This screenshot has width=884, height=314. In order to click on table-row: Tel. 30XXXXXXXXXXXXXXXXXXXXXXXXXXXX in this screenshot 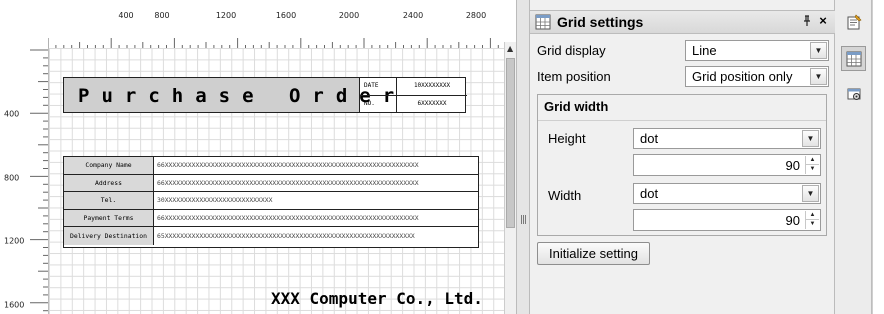, I will do `click(271, 201)`.